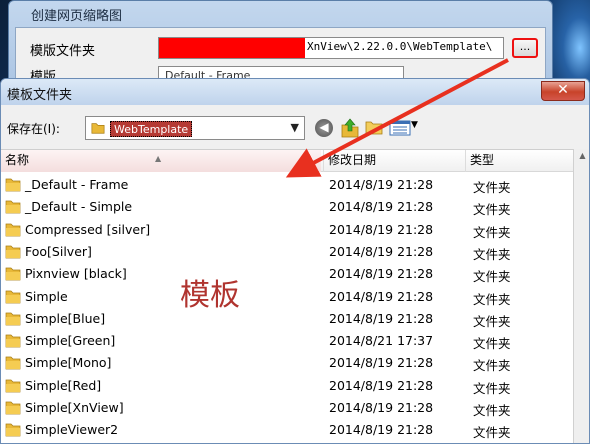 This screenshot has width=590, height=444. I want to click on table-row: Simple[Mono] 2014/8/19 21:28 文件夹, so click(287, 363).